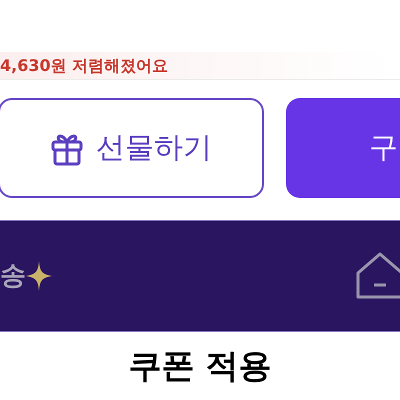 The height and width of the screenshot is (400, 400). Describe the element at coordinates (13, 276) in the screenshot. I see `banner-text: 송` at that location.